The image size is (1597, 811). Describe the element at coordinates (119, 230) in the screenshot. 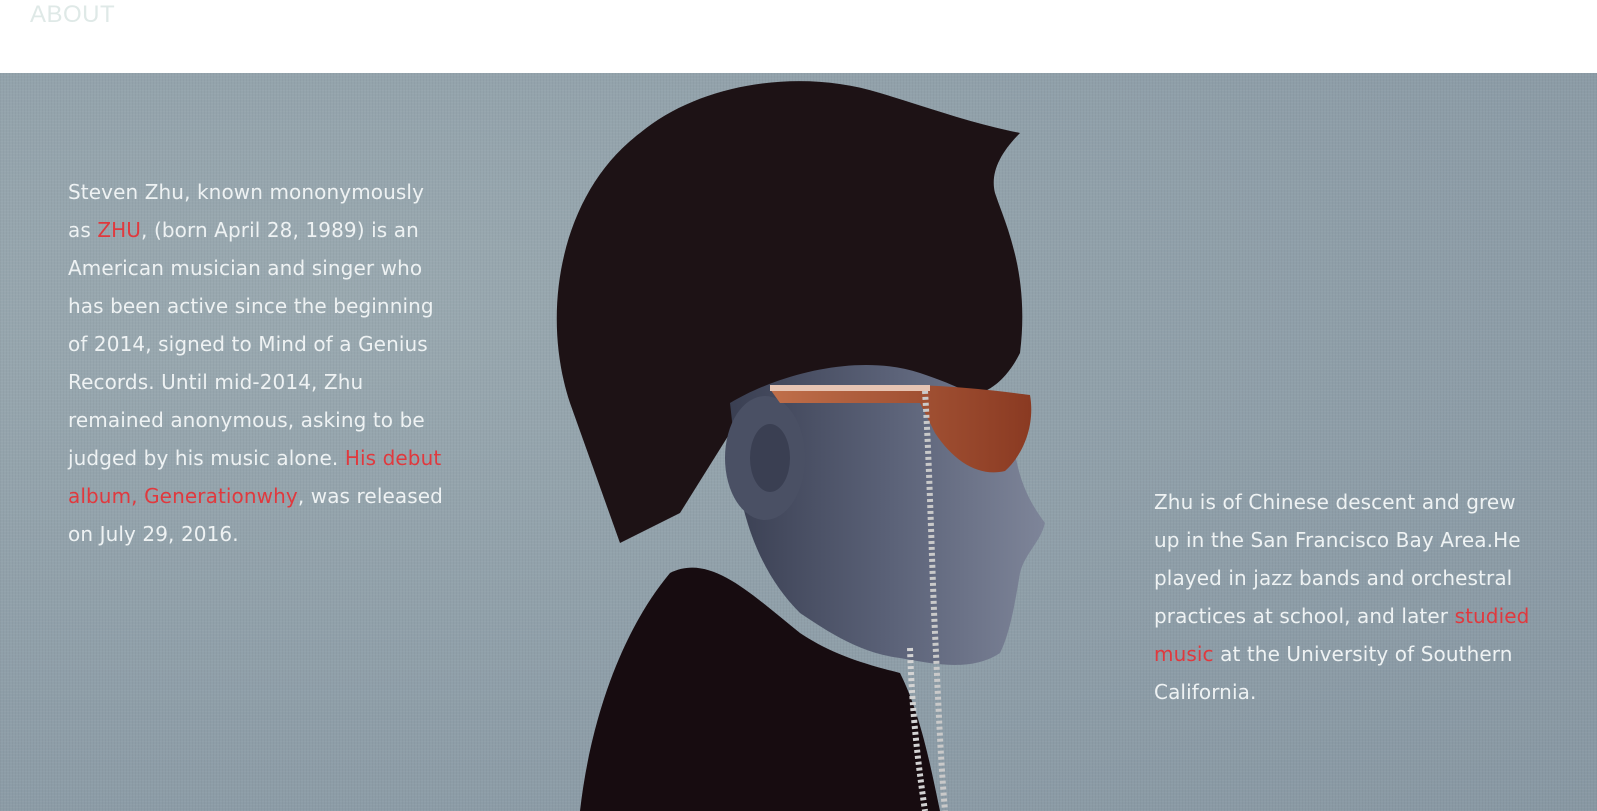

I see `zhu-link: ZHU` at that location.